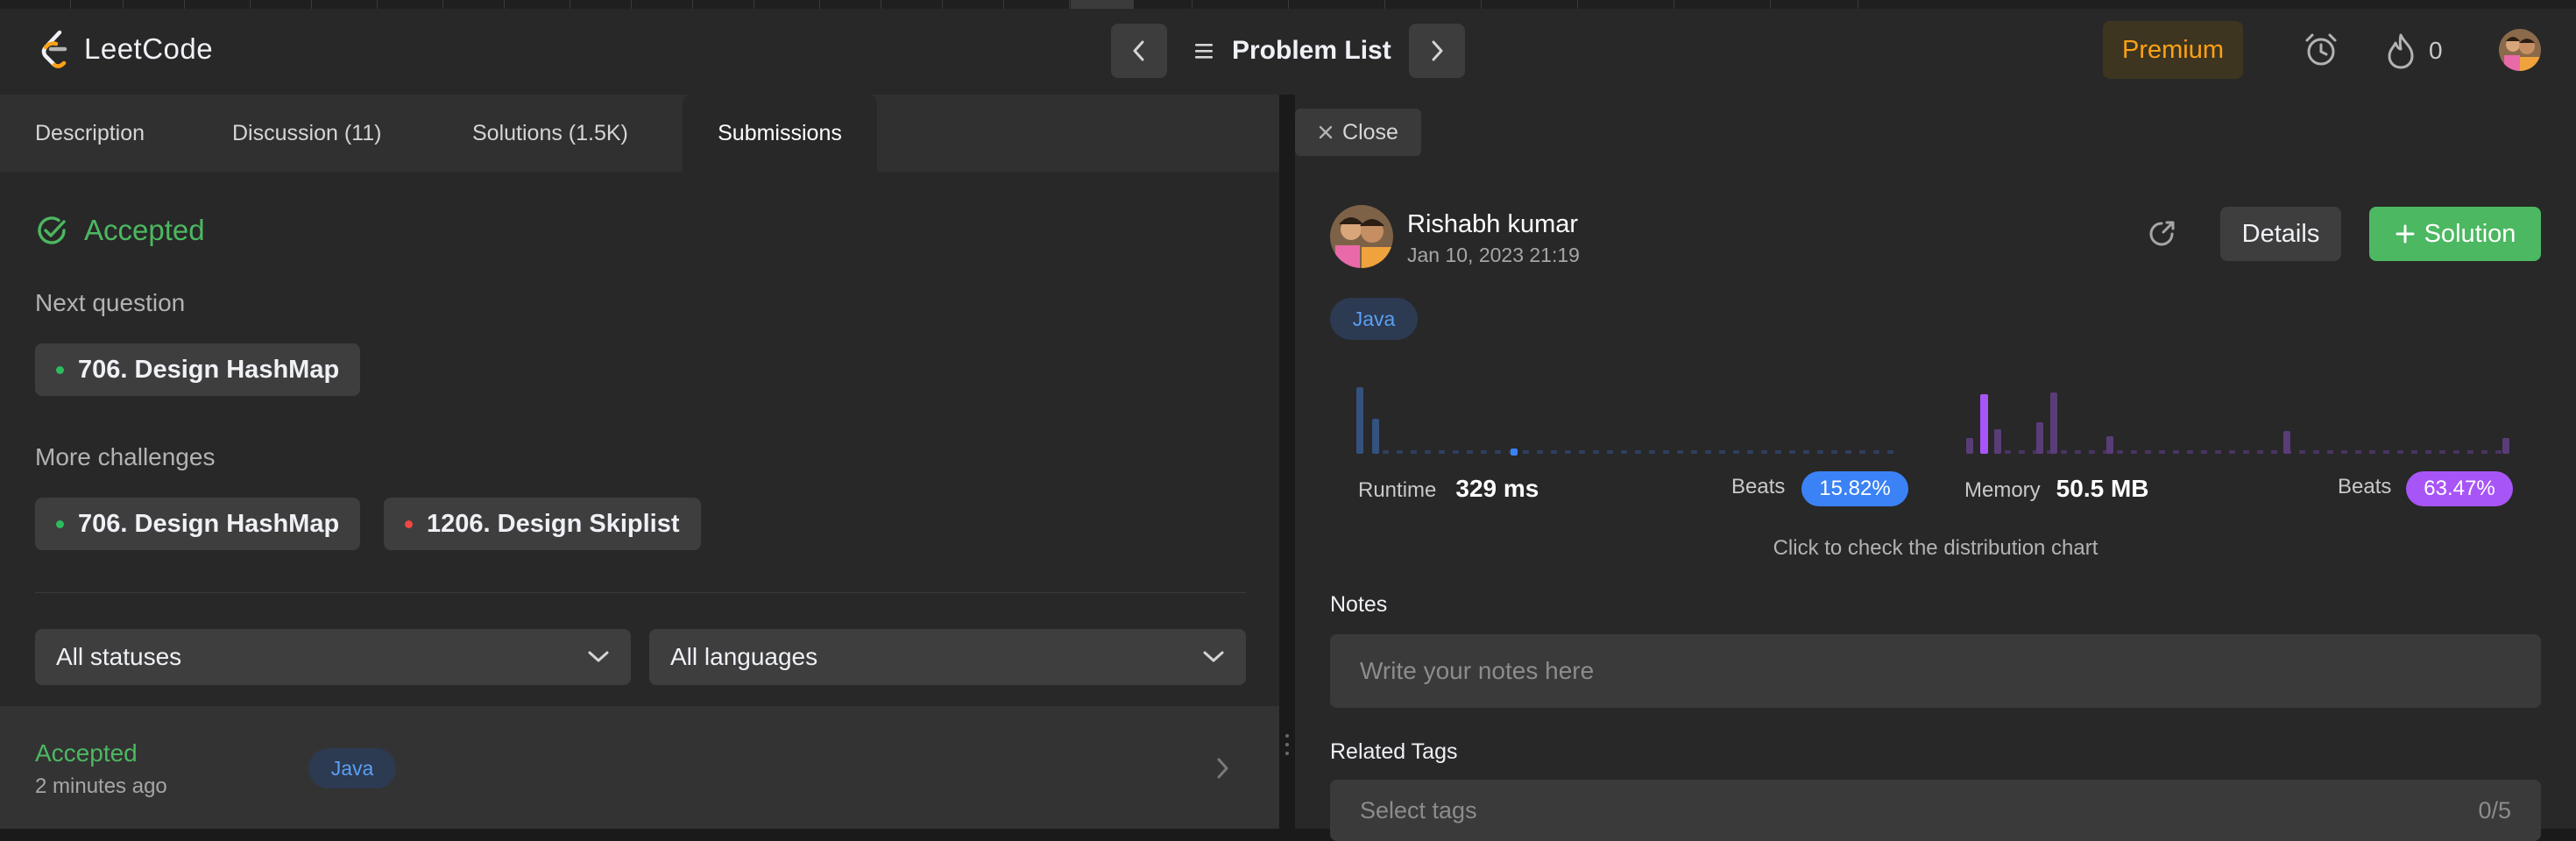  What do you see at coordinates (2280, 234) in the screenshot?
I see `details-button: Details` at bounding box center [2280, 234].